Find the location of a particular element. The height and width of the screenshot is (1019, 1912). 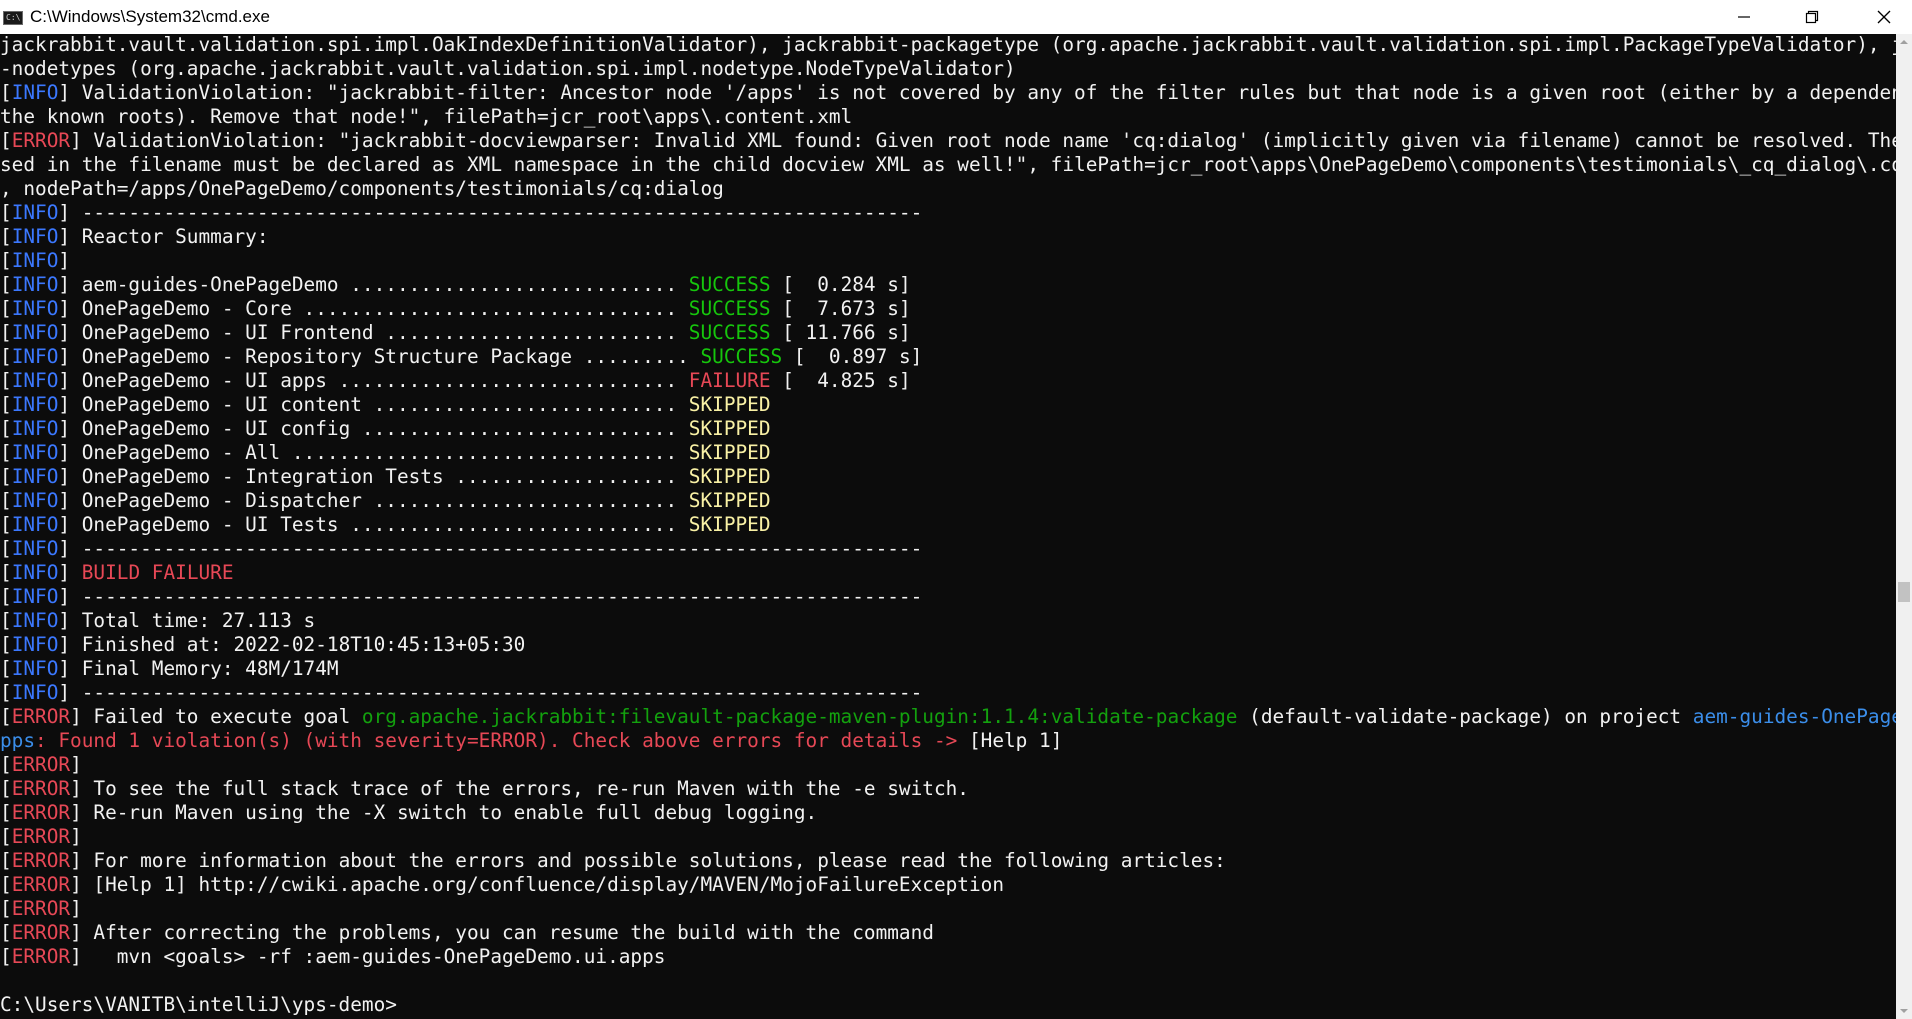

scroll-up-arrow-icon is located at coordinates (1904, 42).